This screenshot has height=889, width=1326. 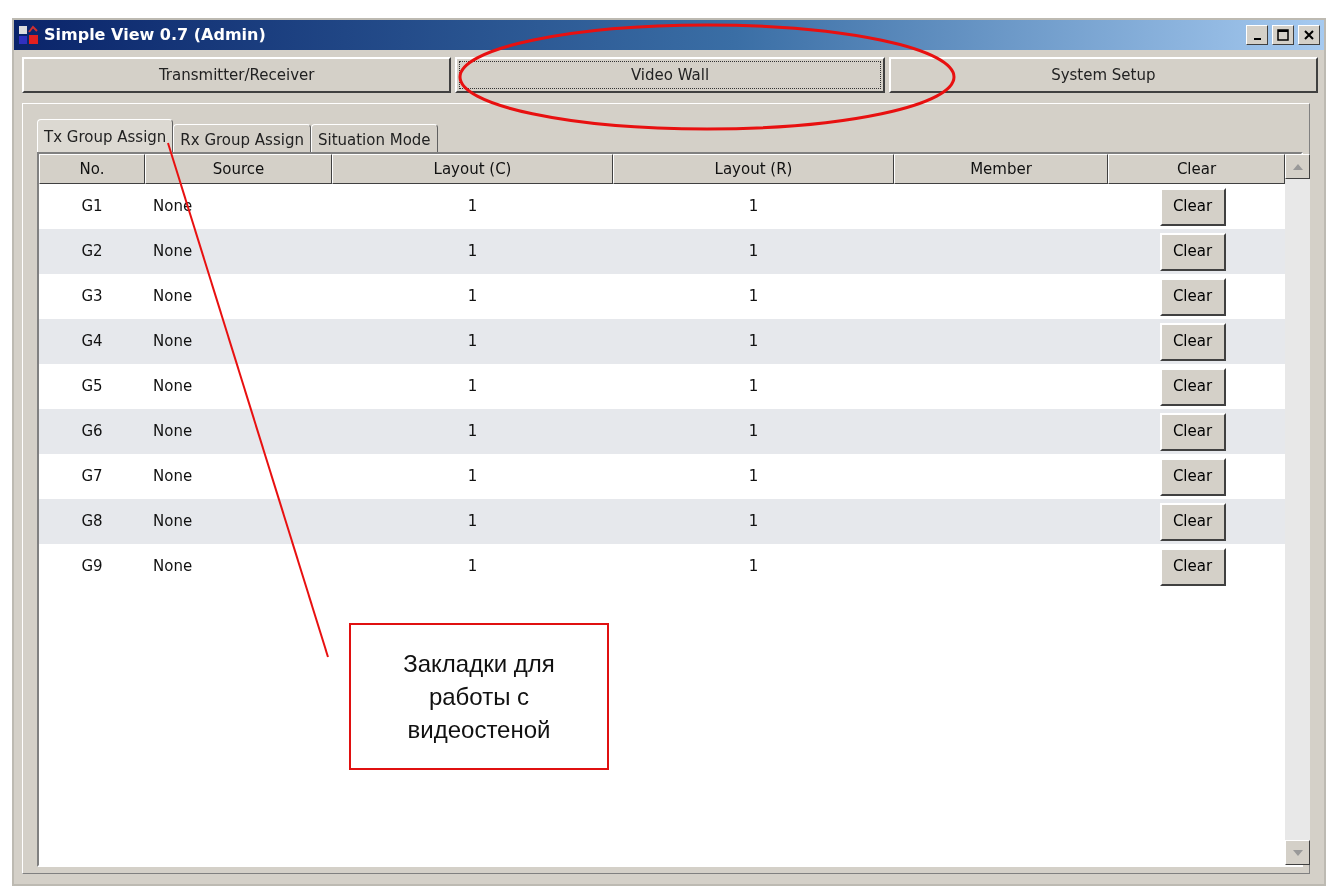 I want to click on callout-text: Закладки для работы с видеостеной, so click(x=479, y=697).